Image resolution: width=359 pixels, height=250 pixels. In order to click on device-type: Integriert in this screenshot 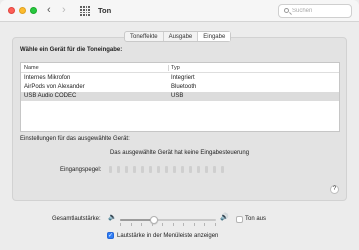, I will do `click(183, 78)`.